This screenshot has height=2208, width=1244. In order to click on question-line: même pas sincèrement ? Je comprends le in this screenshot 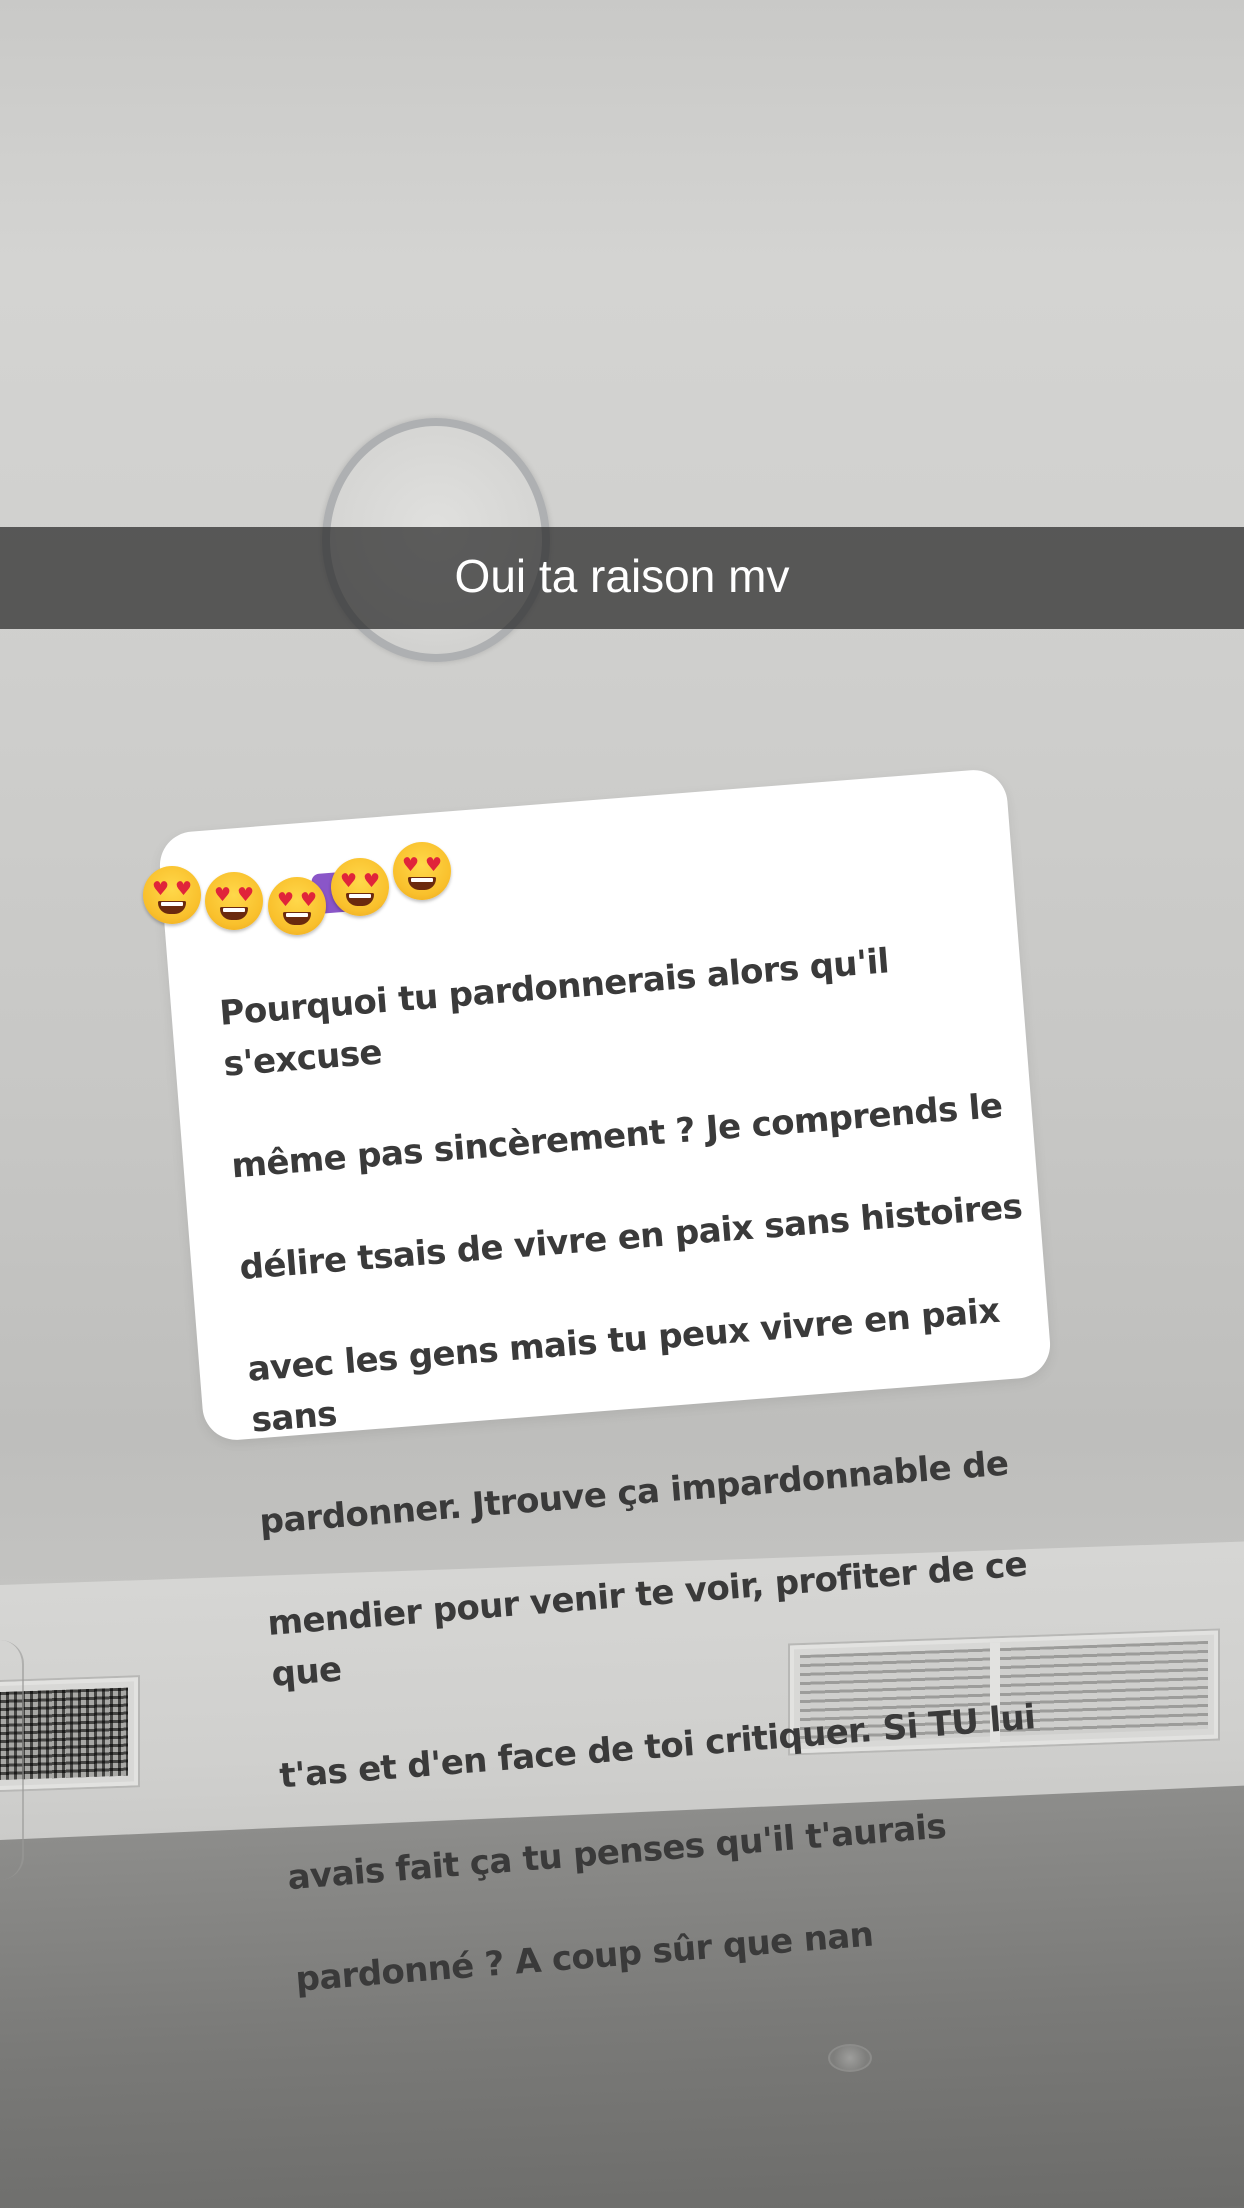, I will do `click(617, 1136)`.